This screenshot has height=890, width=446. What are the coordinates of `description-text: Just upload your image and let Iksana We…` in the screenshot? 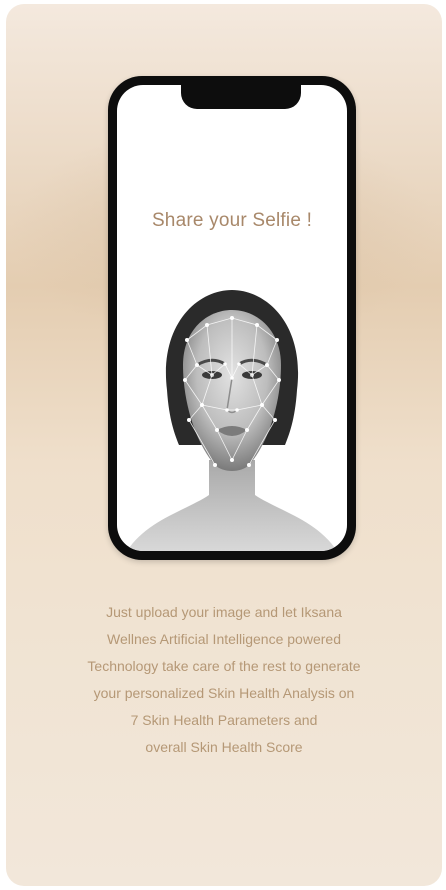 It's located at (224, 680).